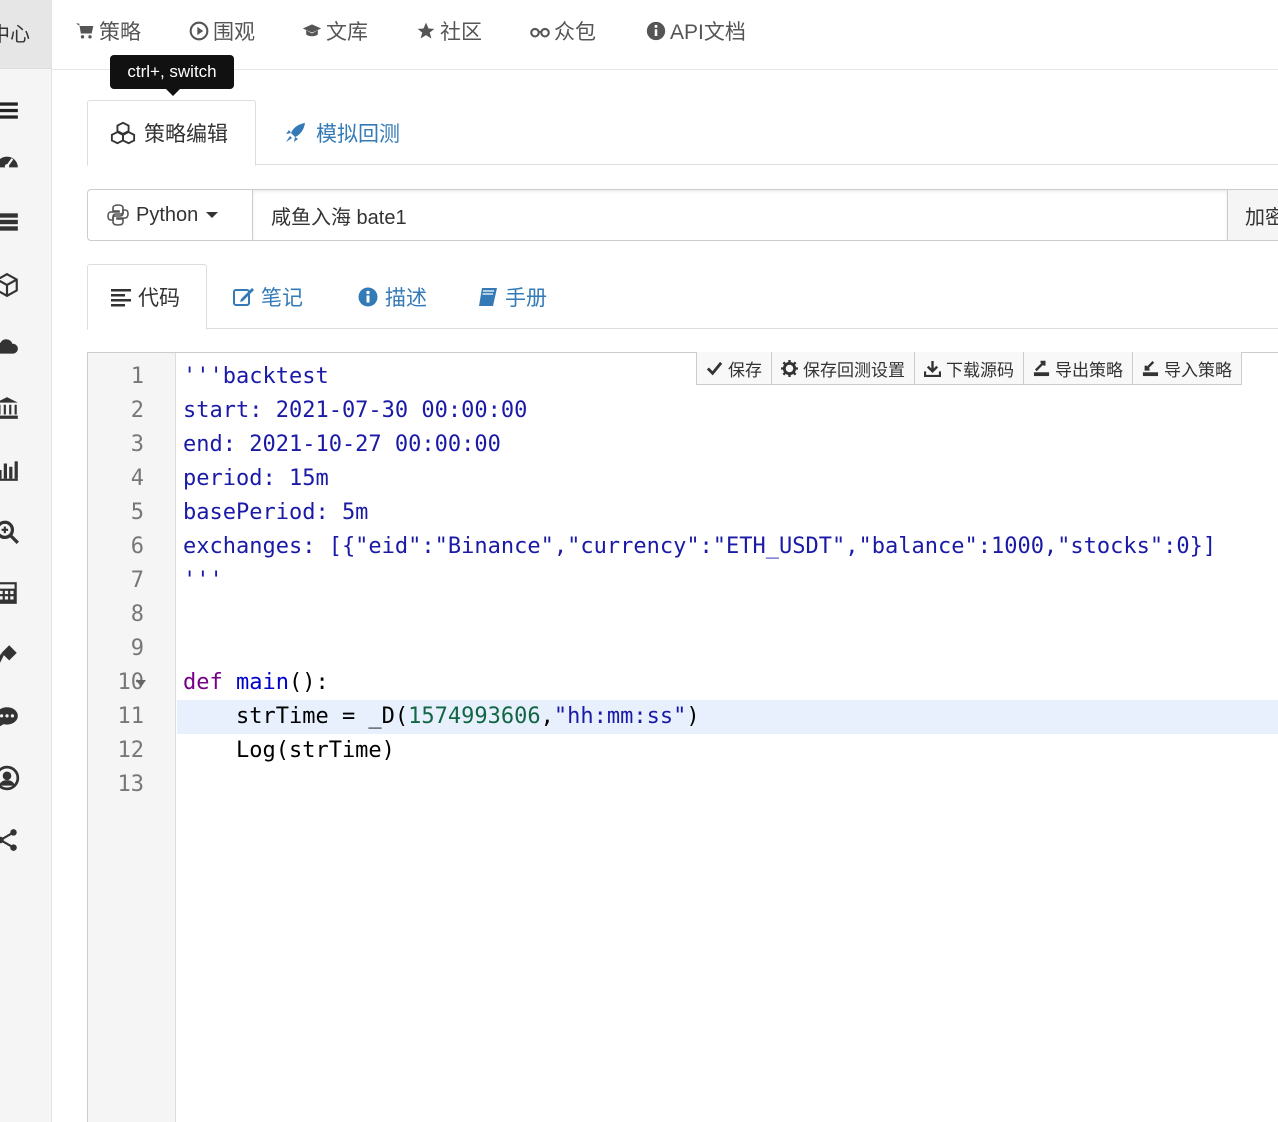 The image size is (1278, 1122). Describe the element at coordinates (347, 32) in the screenshot. I see `nav-library-label: 文库` at that location.